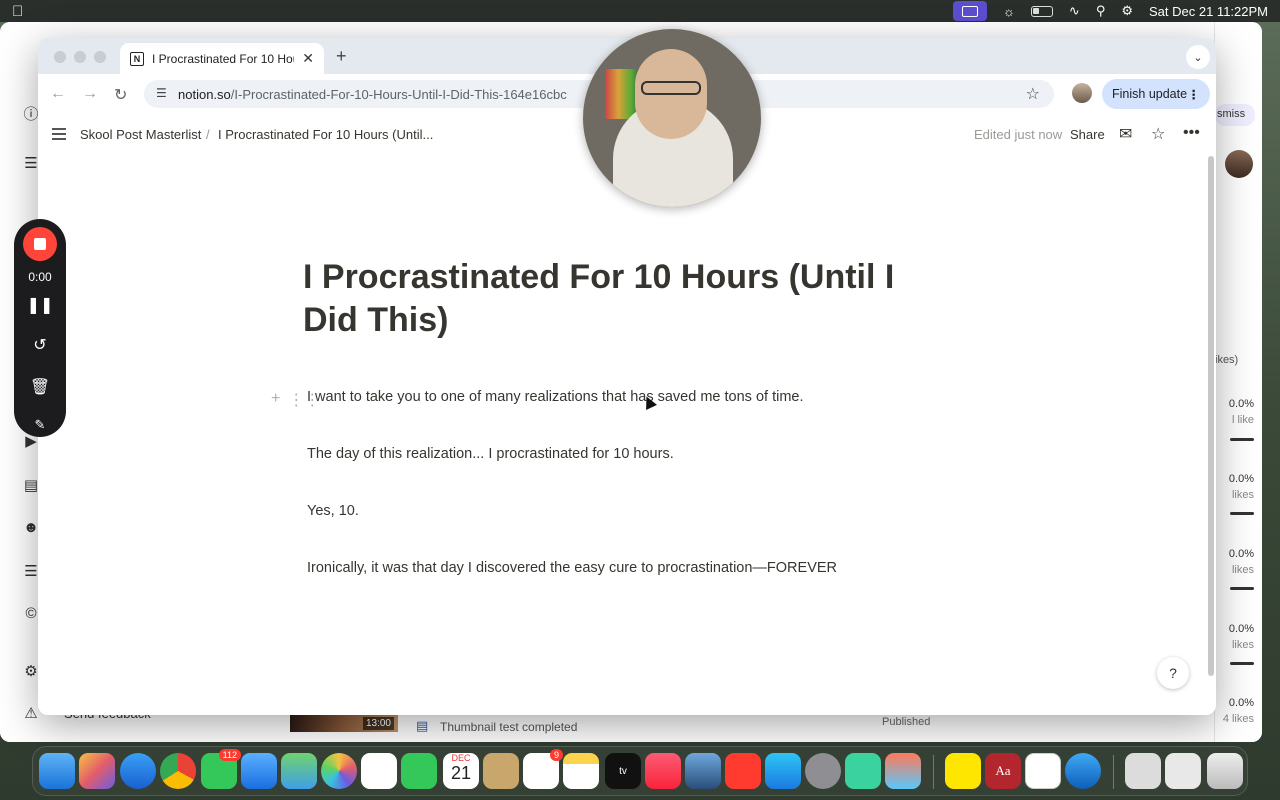 The image size is (1280, 800). Describe the element at coordinates (140, 134) in the screenshot. I see `breadcrumb-parent: Skool Post Masterlist` at that location.